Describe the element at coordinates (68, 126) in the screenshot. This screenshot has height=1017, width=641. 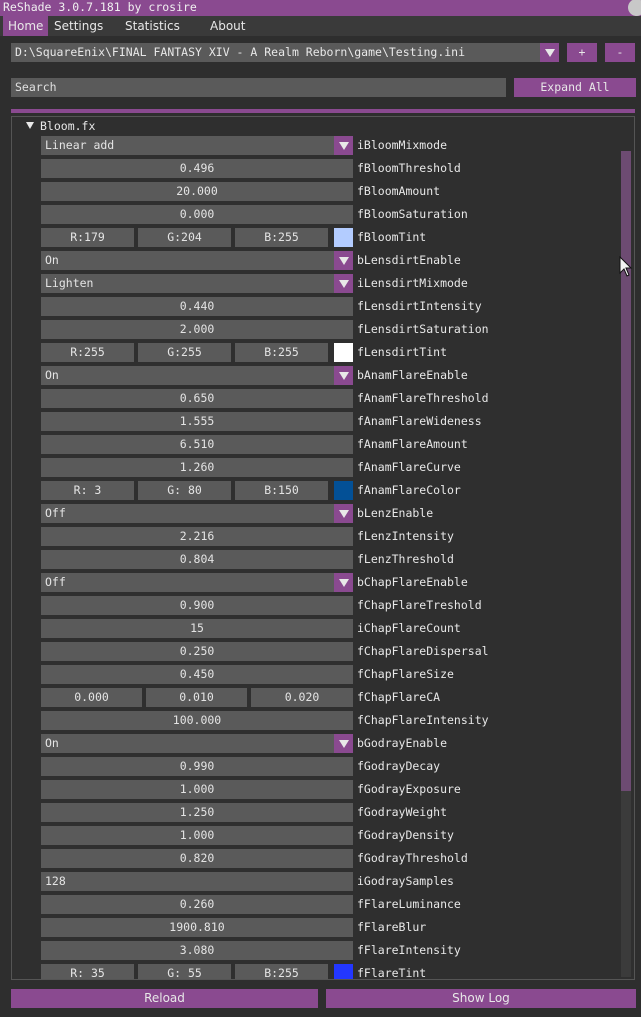
I see `section-title: Bloom.fx` at that location.